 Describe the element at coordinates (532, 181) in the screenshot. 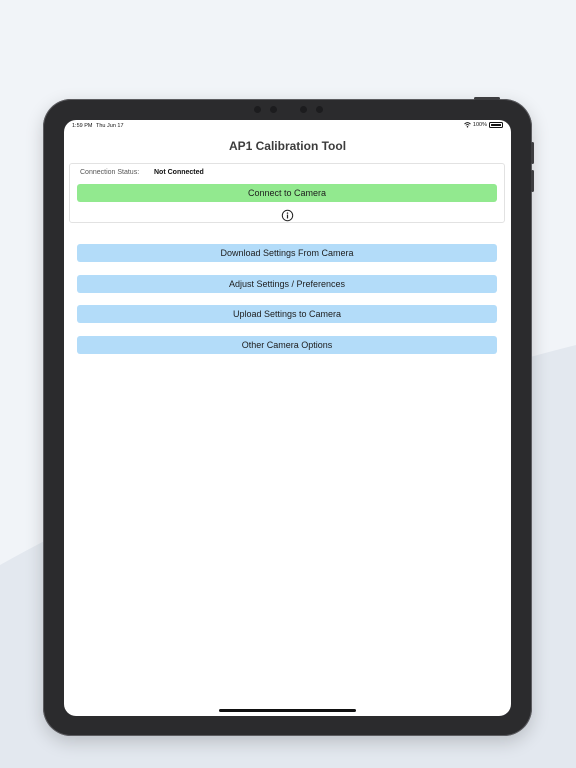

I see `device-volume-down-button` at that location.